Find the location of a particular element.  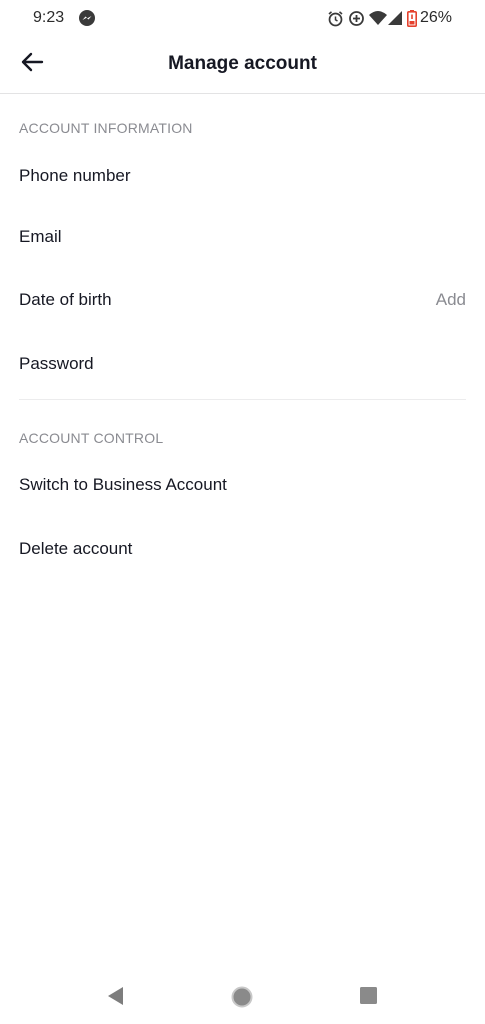

row-date-of-birth: Date of birth Add is located at coordinates (242, 300).